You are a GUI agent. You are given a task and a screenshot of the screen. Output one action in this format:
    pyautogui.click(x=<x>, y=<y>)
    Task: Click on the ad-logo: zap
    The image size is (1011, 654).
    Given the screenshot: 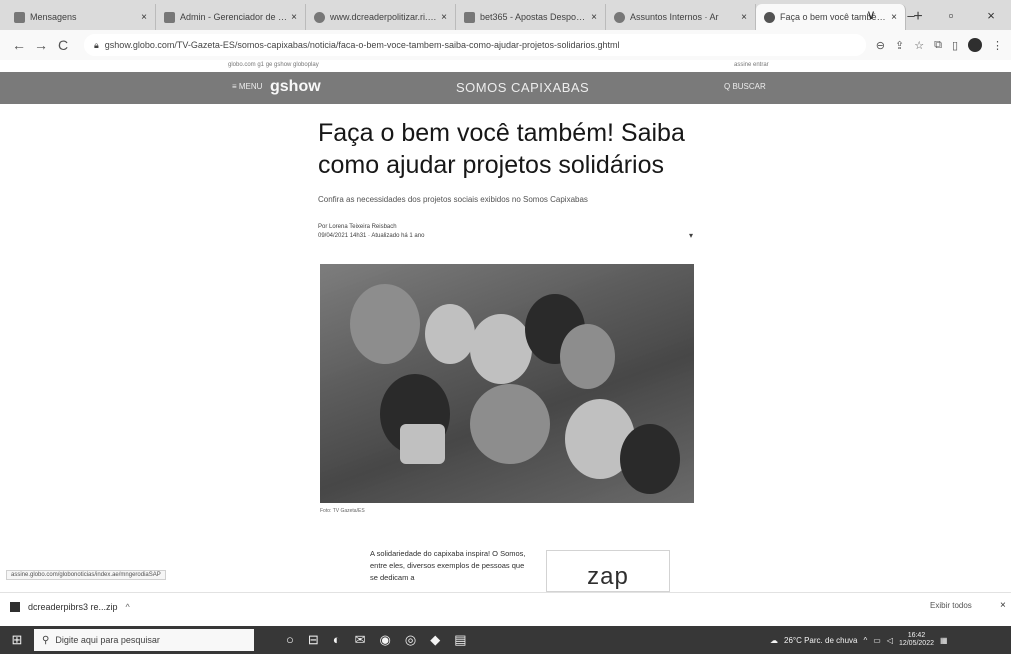 What is the action you would take?
    pyautogui.click(x=608, y=576)
    